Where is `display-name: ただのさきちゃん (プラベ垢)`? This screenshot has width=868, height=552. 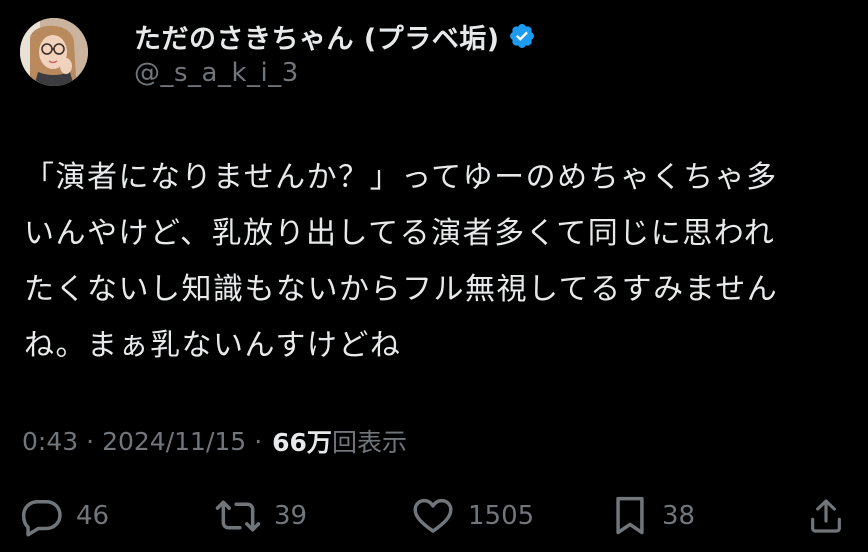 display-name: ただのさきちゃん (プラベ垢) is located at coordinates (317, 36).